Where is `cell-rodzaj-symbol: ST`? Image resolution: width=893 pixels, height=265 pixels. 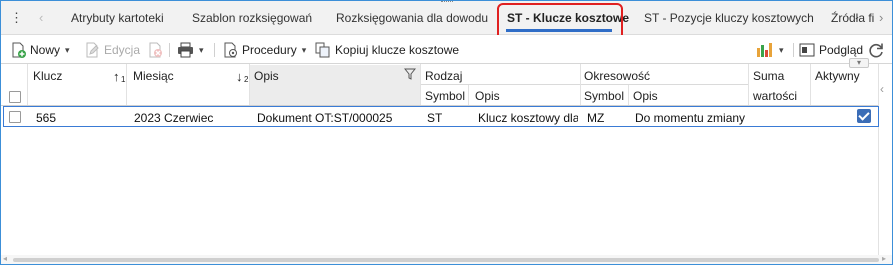 cell-rodzaj-symbol: ST is located at coordinates (435, 118).